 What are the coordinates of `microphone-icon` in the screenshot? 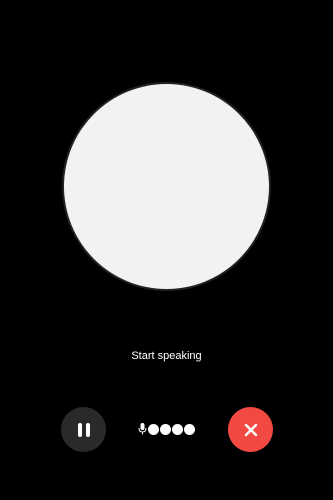 It's located at (142, 429).